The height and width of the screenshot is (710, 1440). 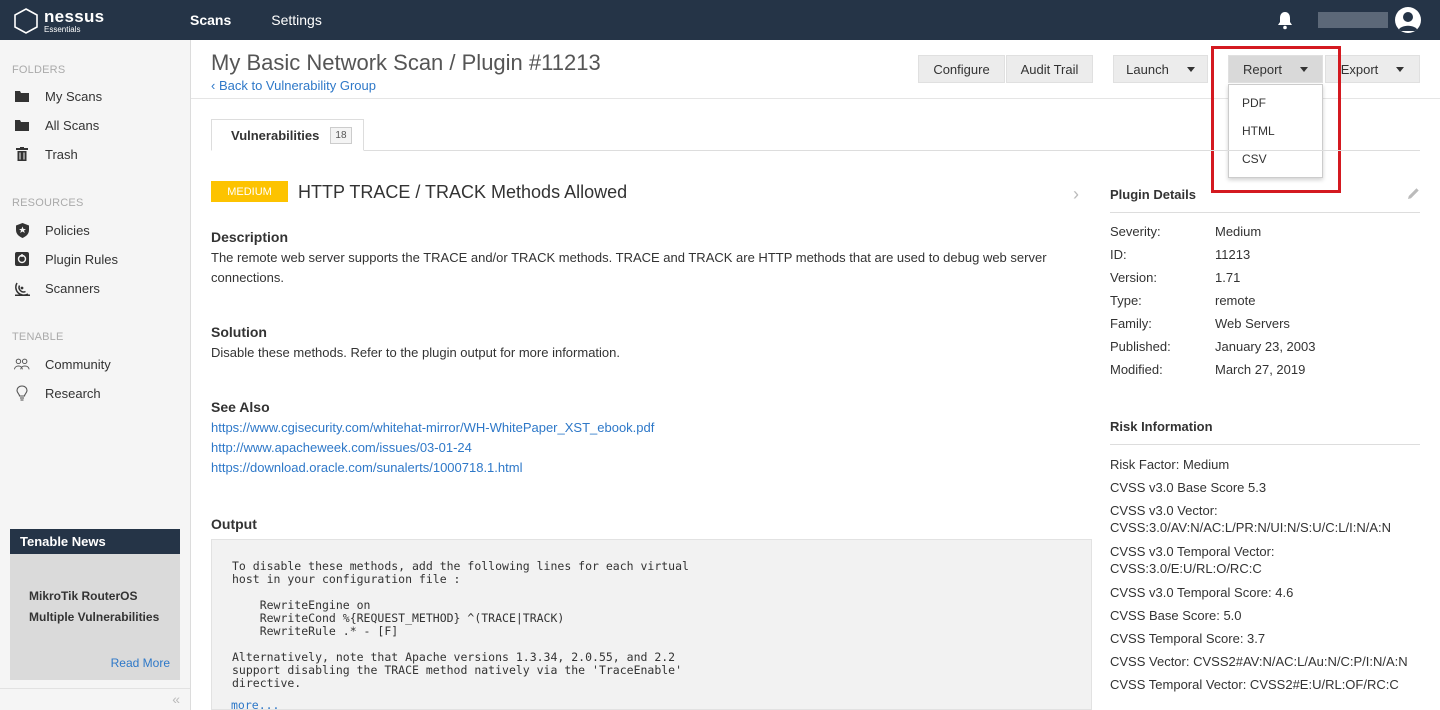 I want to click on solution-heading: Solution, so click(x=239, y=332).